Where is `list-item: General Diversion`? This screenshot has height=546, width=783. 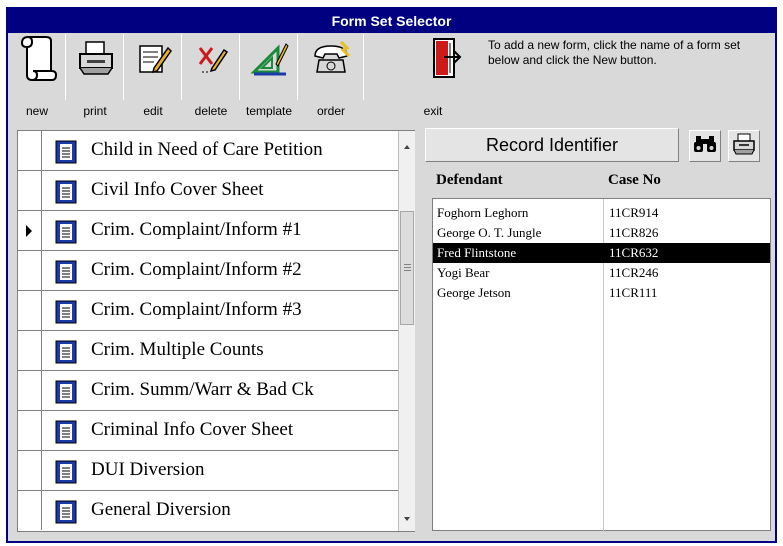 list-item: General Diversion is located at coordinates (208, 511).